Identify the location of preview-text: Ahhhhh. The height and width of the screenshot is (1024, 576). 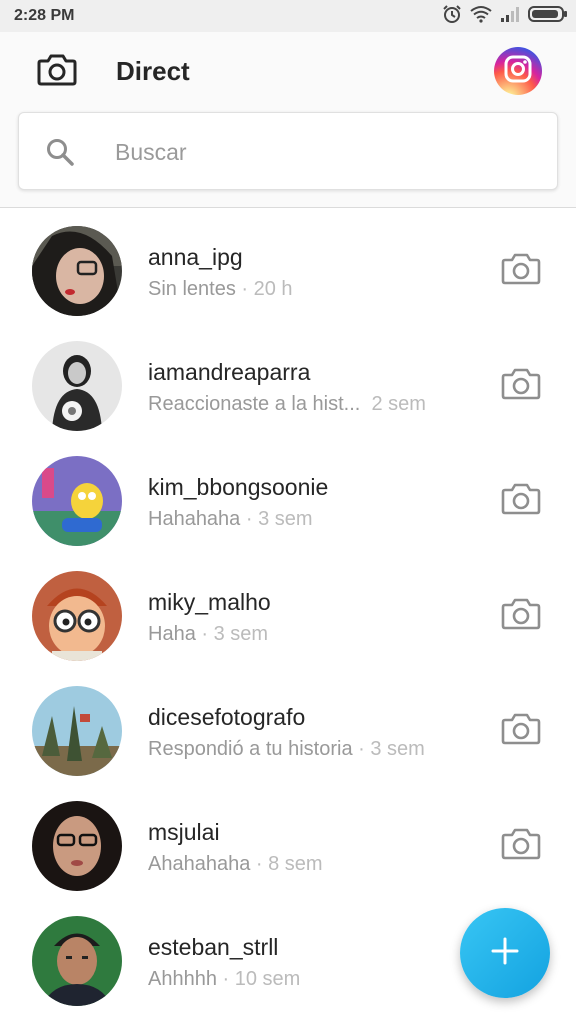
(182, 979).